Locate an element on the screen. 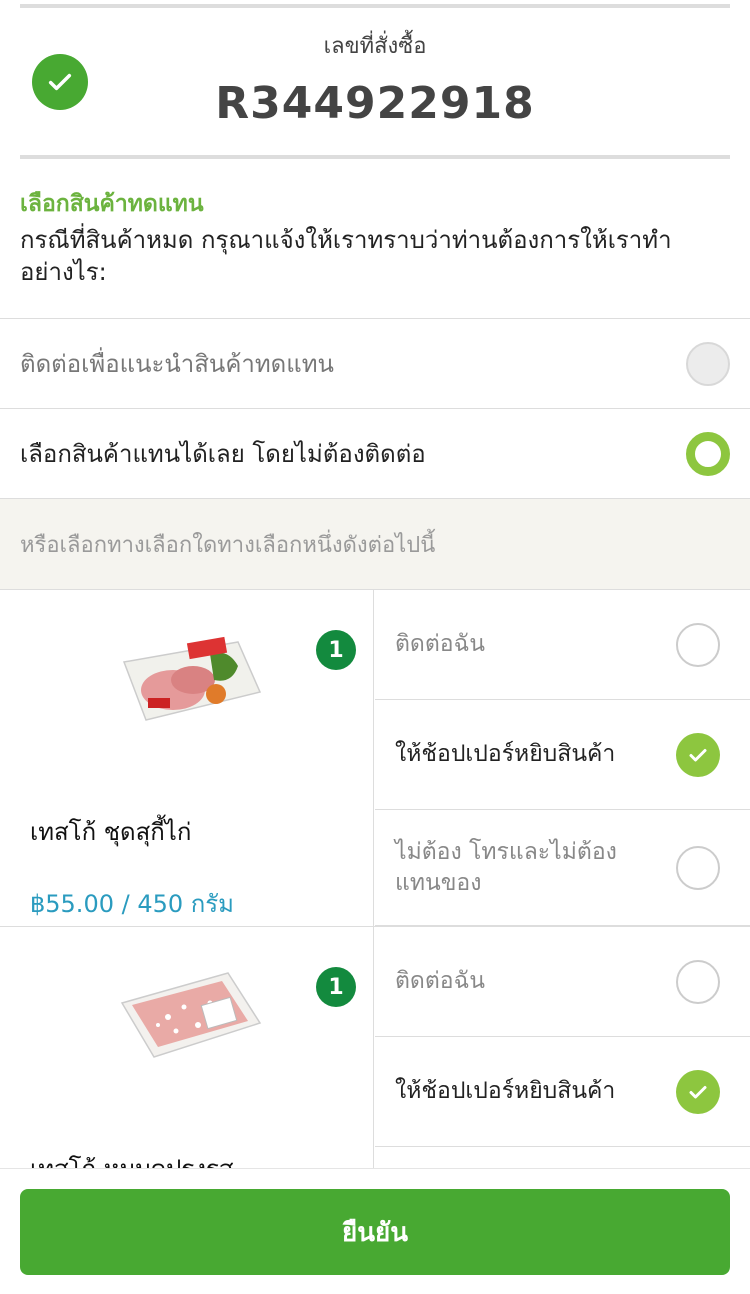 This screenshot has width=750, height=1294. order-number-label: เลขที่สั่งซื้อ is located at coordinates (375, 46).